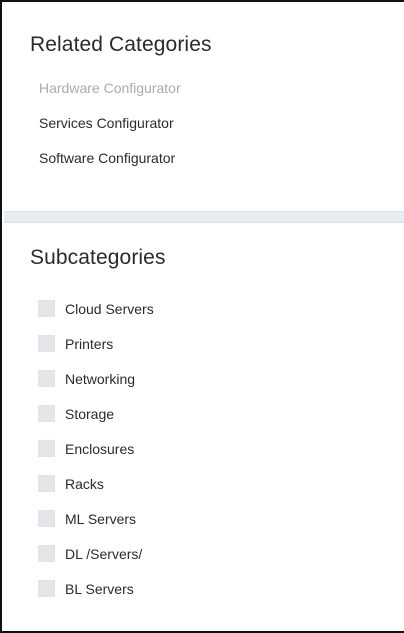  I want to click on subcategory-ml-servers: ML Servers, so click(96, 518).